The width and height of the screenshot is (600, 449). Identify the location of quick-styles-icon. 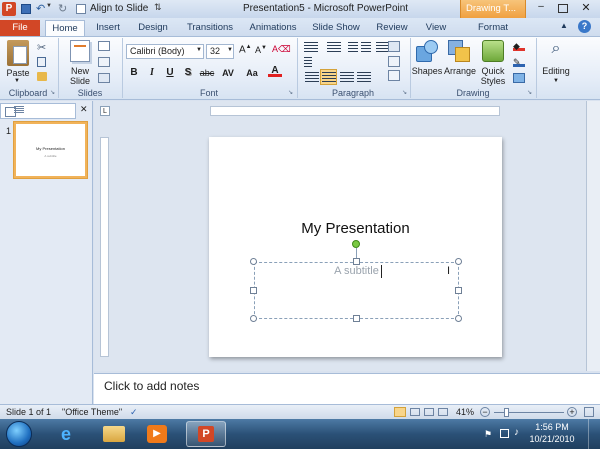
(493, 51).